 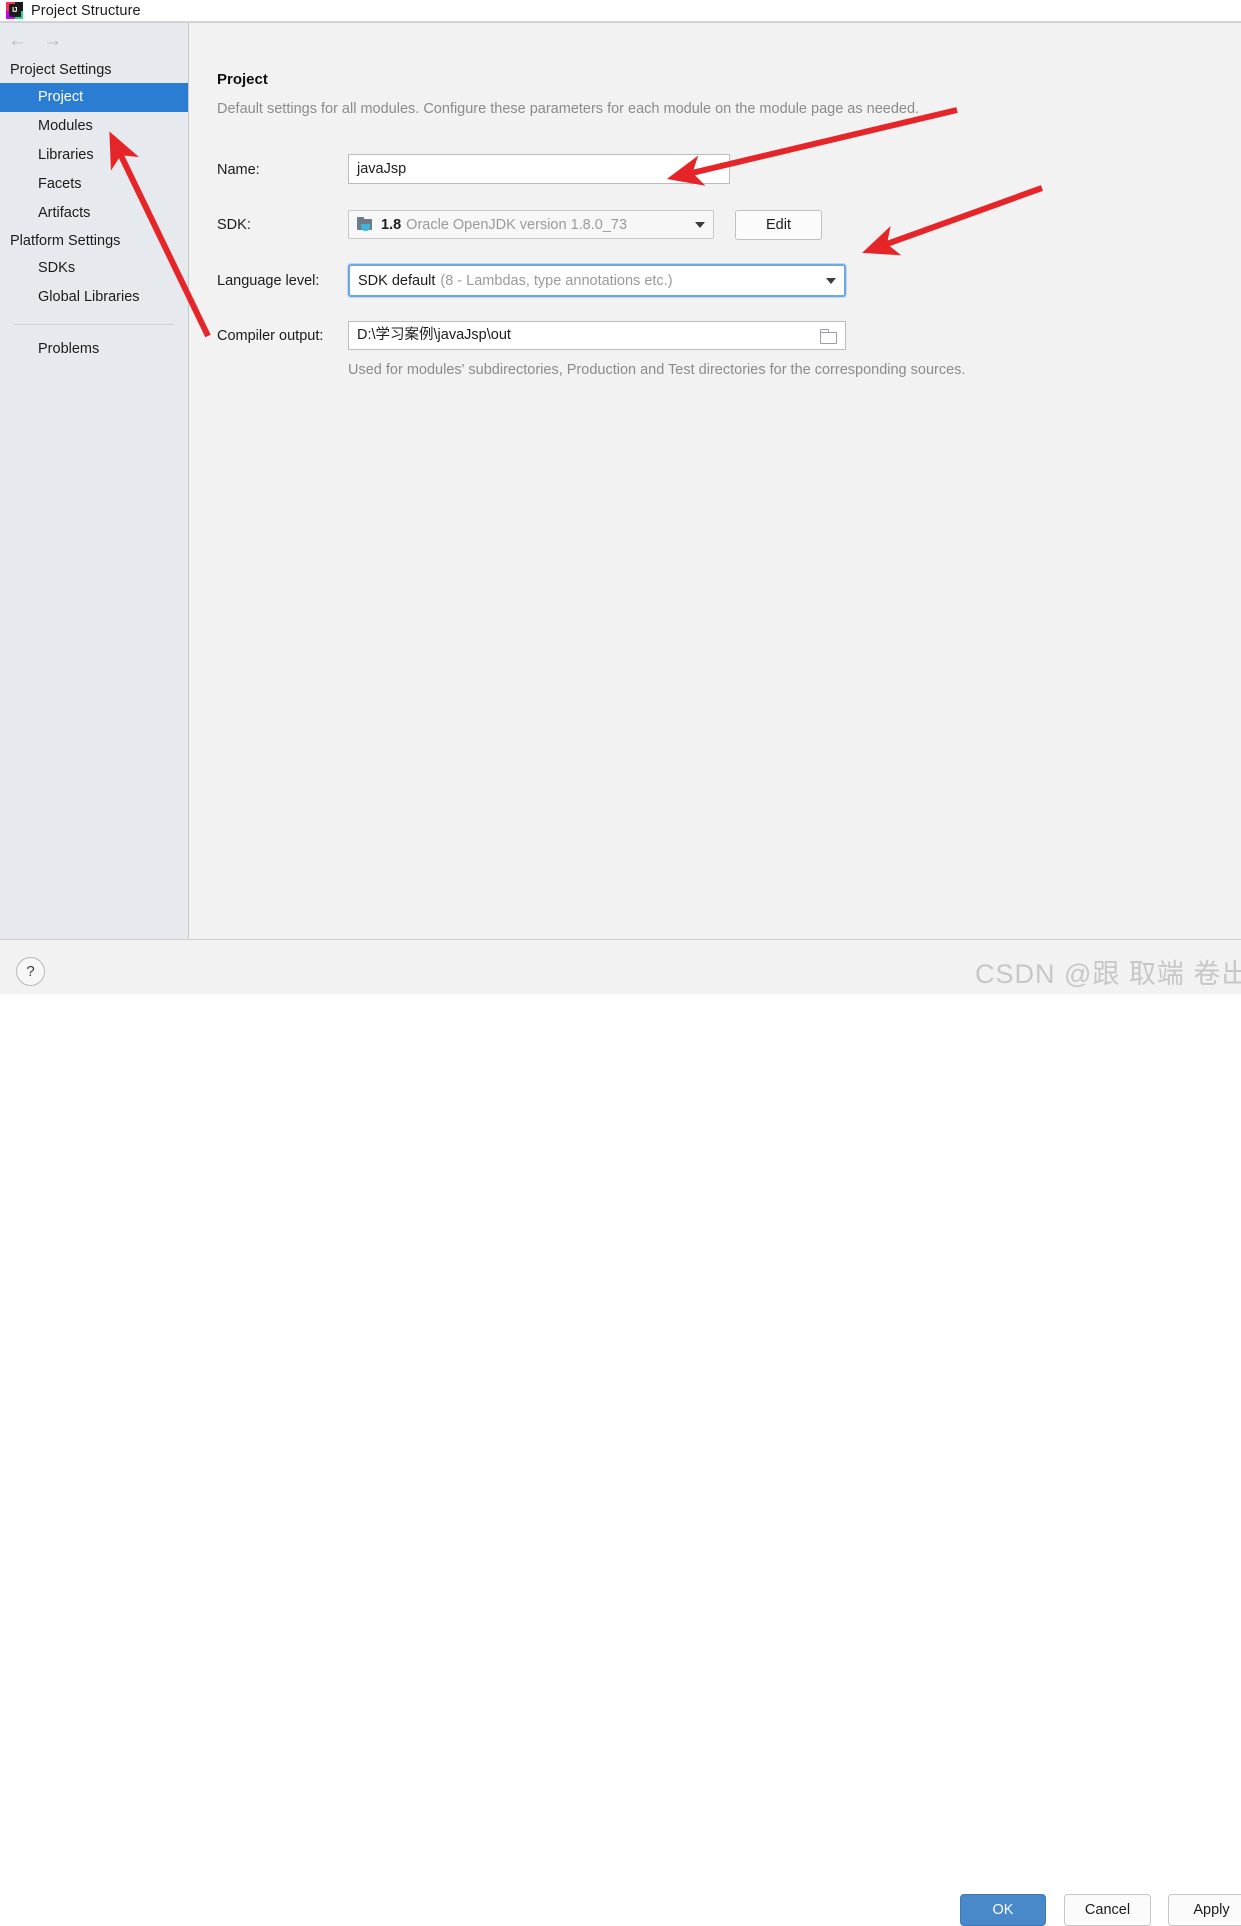 What do you see at coordinates (86, 10) in the screenshot?
I see `window-title: Project Structure` at bounding box center [86, 10].